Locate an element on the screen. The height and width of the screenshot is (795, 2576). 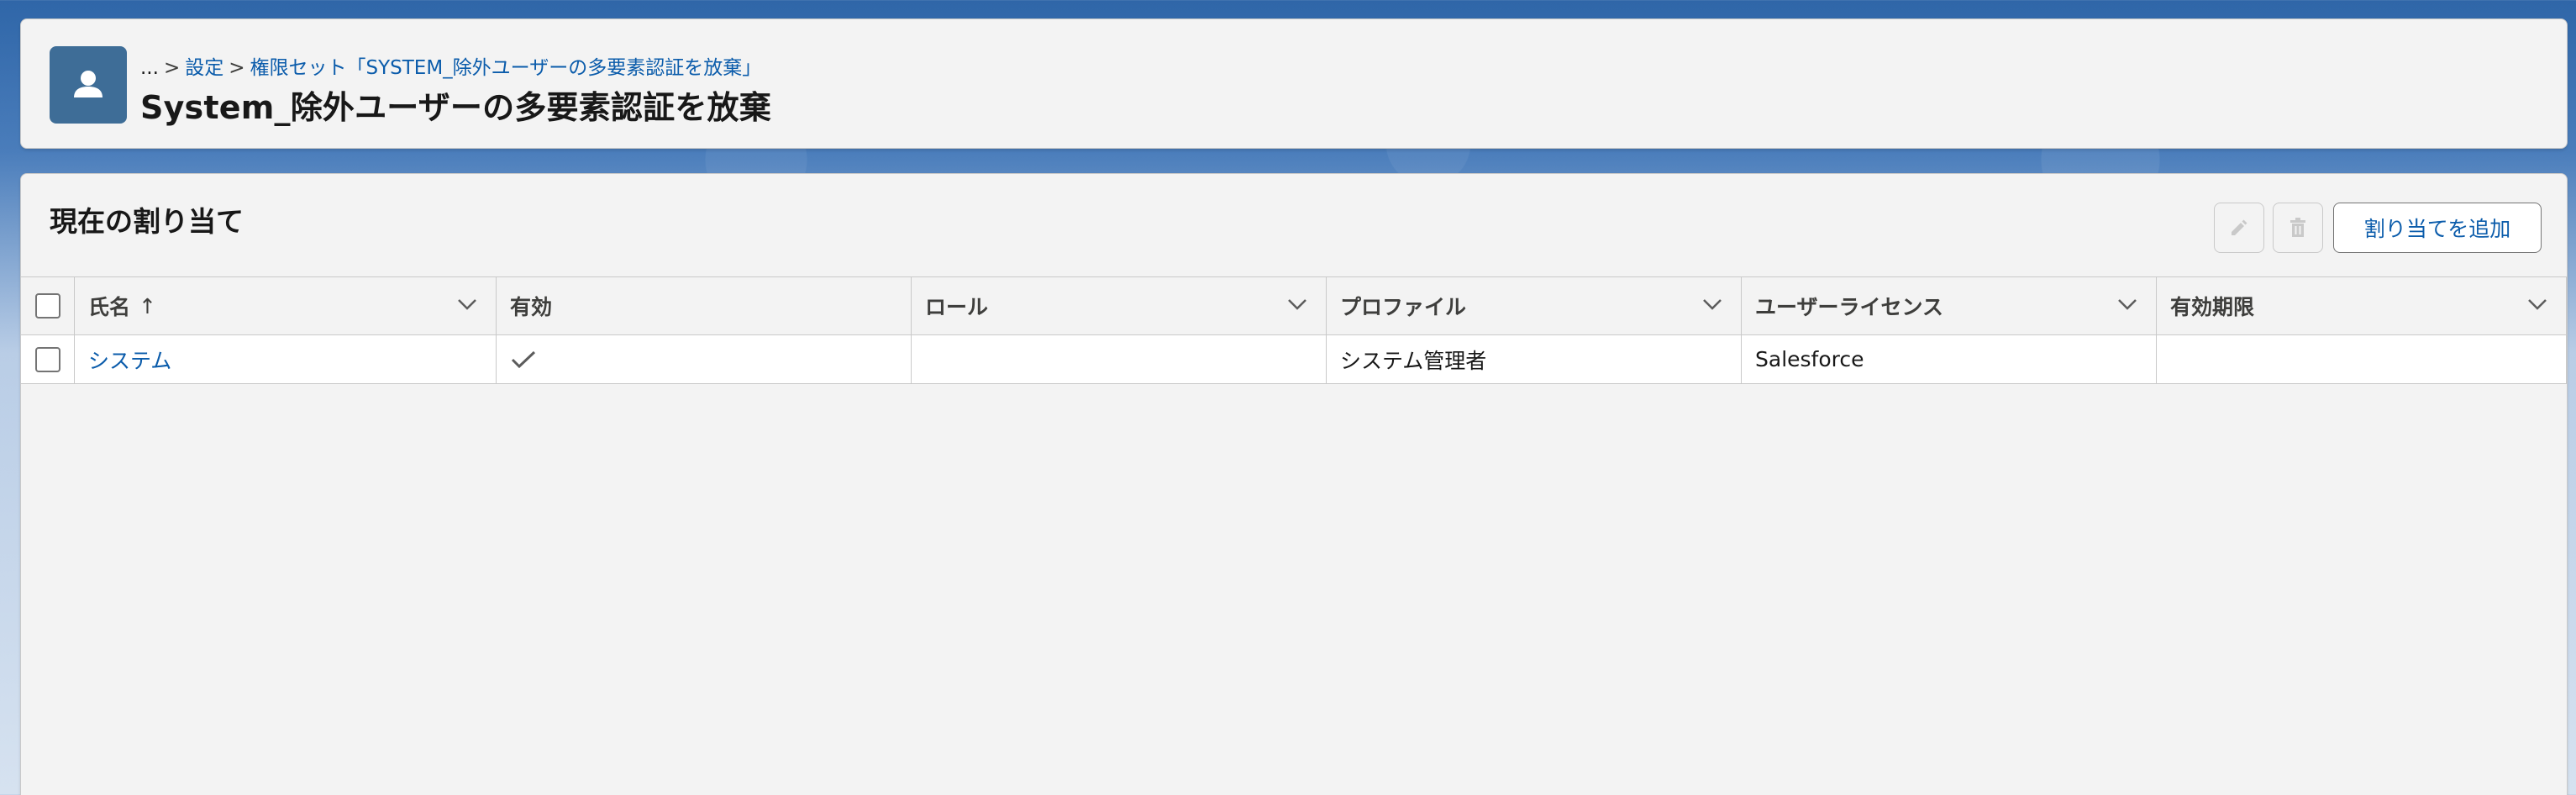
column-header-label: ロール is located at coordinates (957, 307).